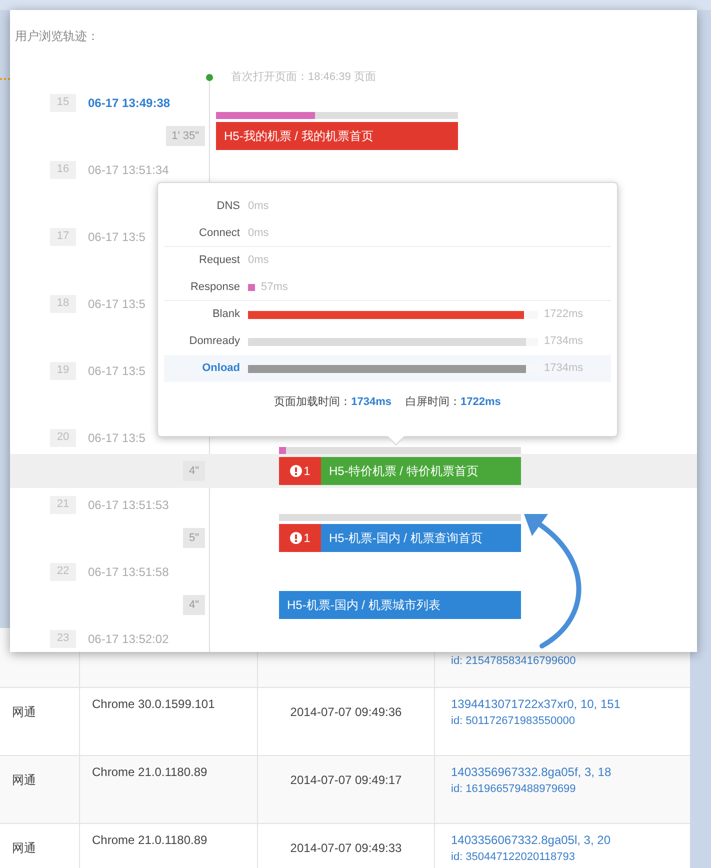  Describe the element at coordinates (154, 704) in the screenshot. I see `table-cell-text: Chrome 30.0.1599.101` at that location.